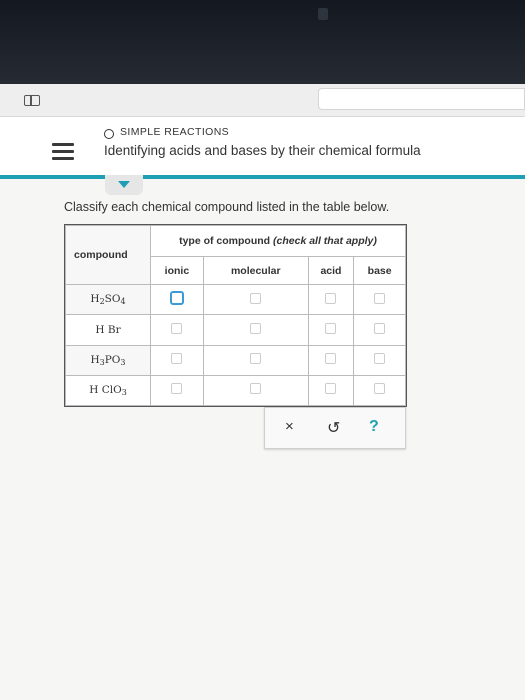  What do you see at coordinates (108, 255) in the screenshot?
I see `compound-column-header: compound` at bounding box center [108, 255].